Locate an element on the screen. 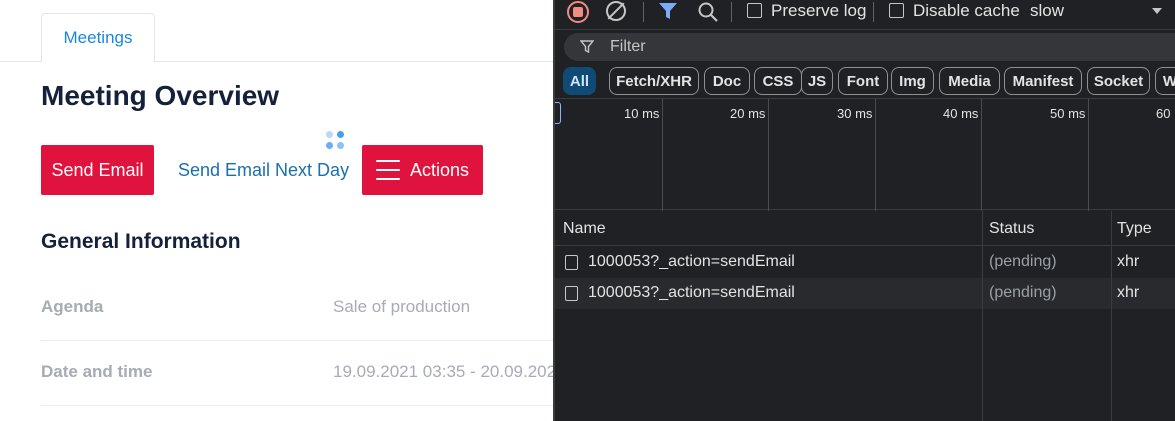 This screenshot has height=421, width=1175. send-email-button: Send Email is located at coordinates (97, 170).